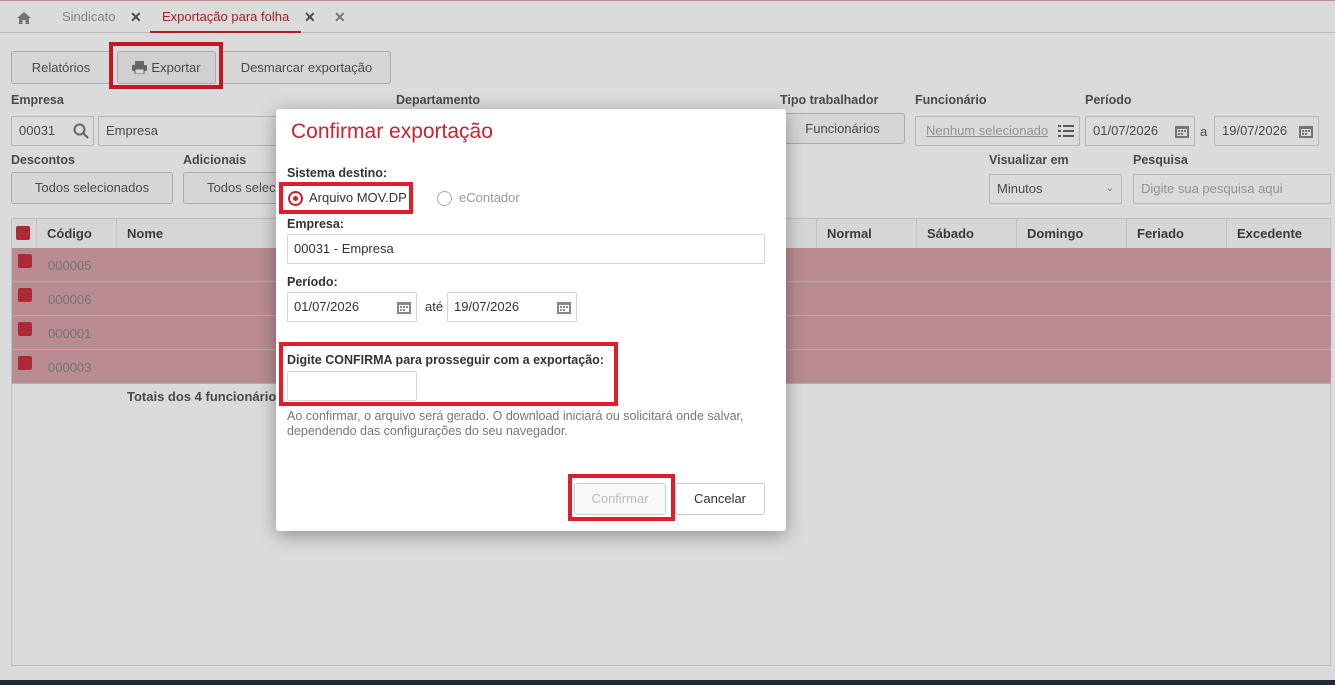  Describe the element at coordinates (489, 197) in the screenshot. I see `option-label-econtador: eContador` at that location.